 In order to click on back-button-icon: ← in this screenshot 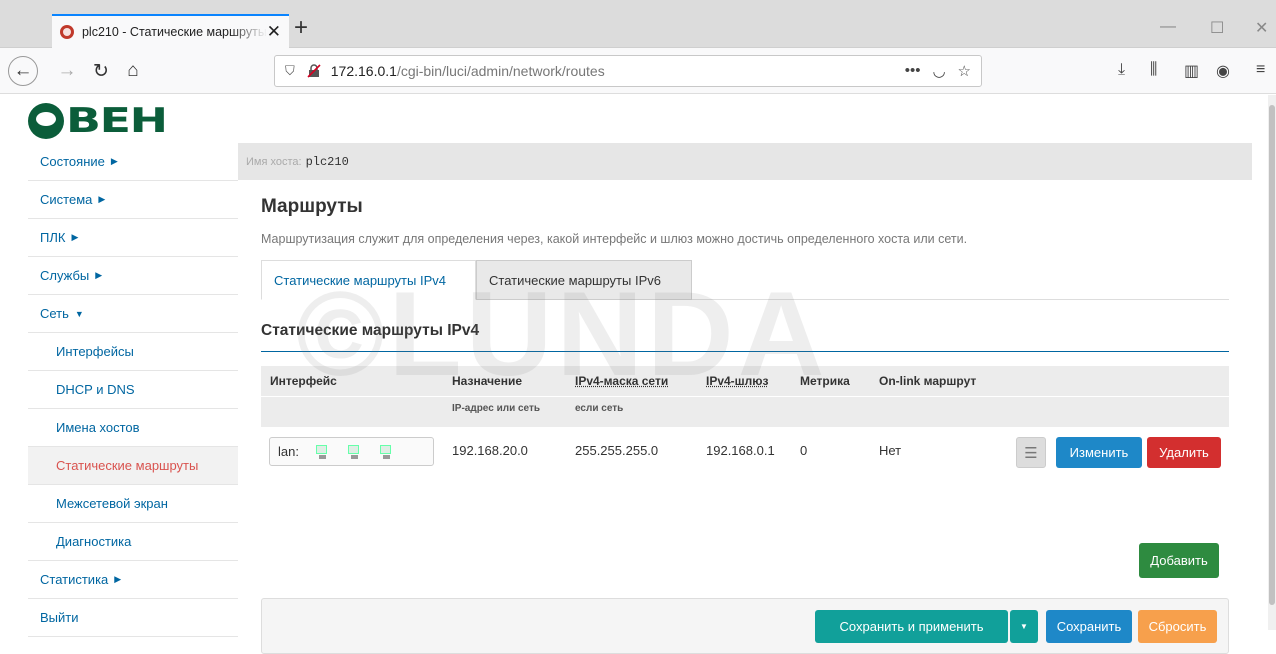, I will do `click(23, 71)`.